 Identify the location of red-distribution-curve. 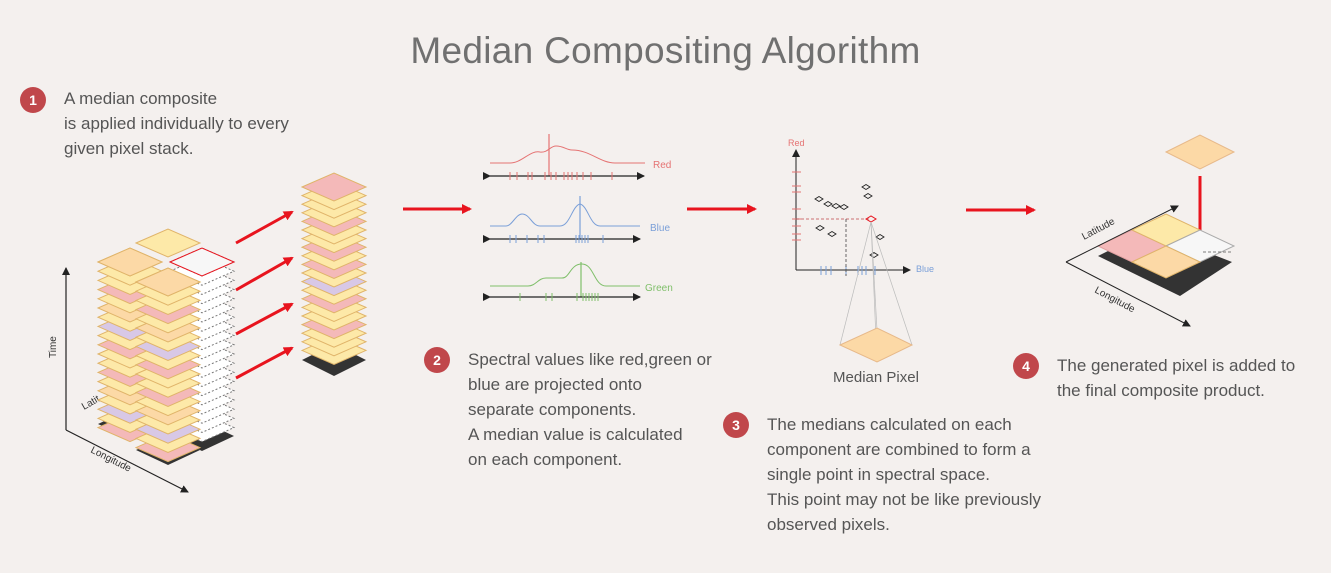
(567, 154).